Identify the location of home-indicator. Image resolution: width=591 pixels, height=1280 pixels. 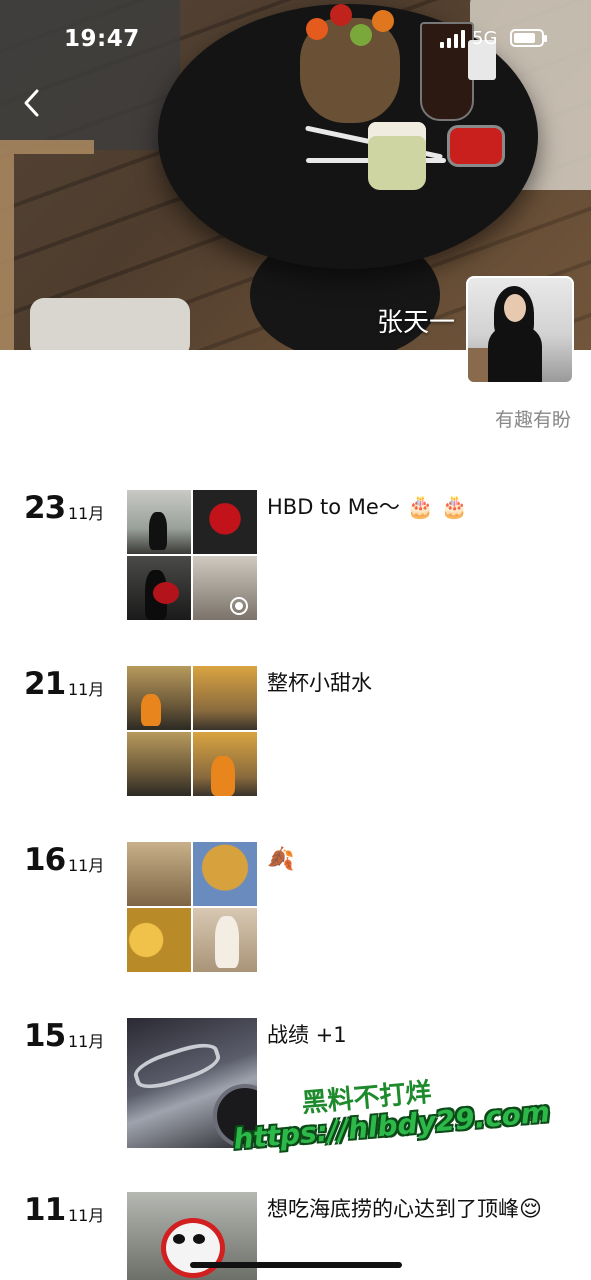
(296, 1265).